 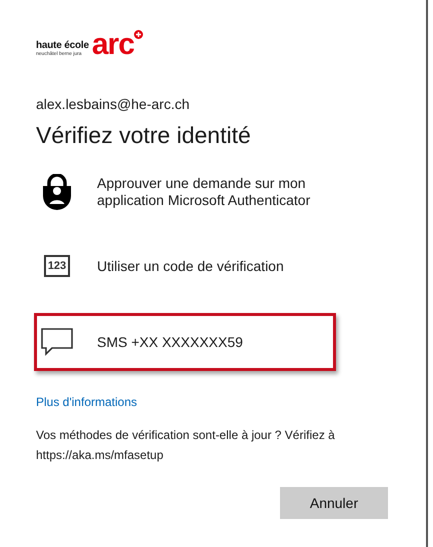 What do you see at coordinates (185, 192) in the screenshot?
I see `verification-option: Approuver une demande sur mon application Microsoft Authenticator` at bounding box center [185, 192].